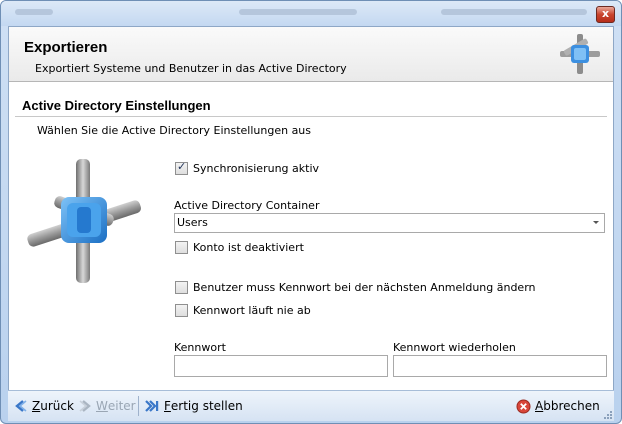  I want to click on close-button: x, so click(605, 14).